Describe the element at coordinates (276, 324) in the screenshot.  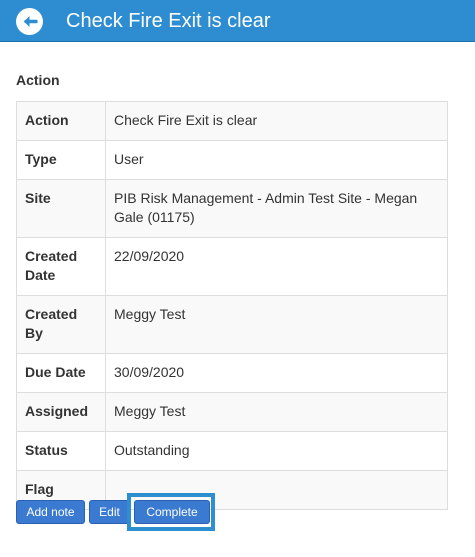
I see `row-value-created-by: Meggy Test` at that location.